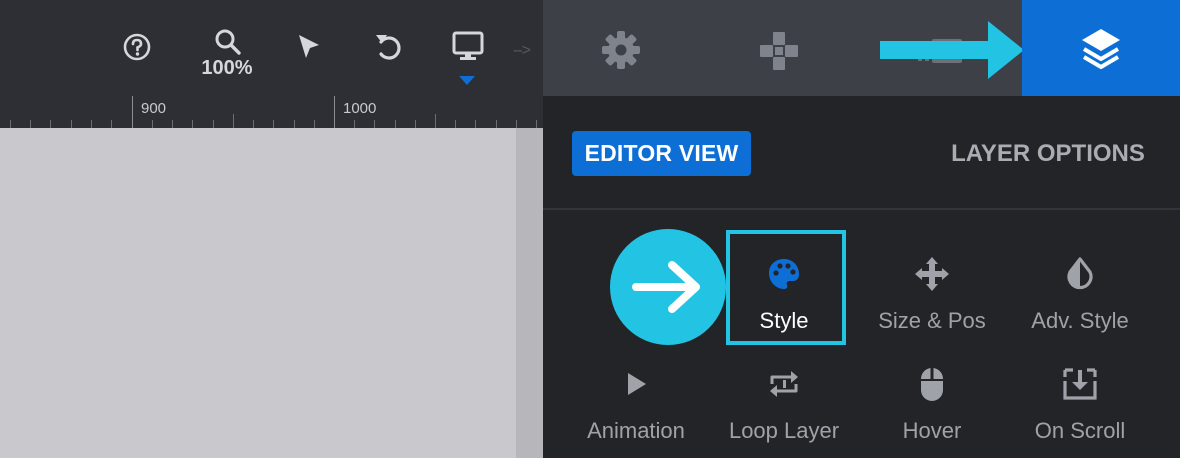 The width and height of the screenshot is (1180, 458). Describe the element at coordinates (1080, 430) in the screenshot. I see `option-on-scroll-label: On Scroll` at that location.